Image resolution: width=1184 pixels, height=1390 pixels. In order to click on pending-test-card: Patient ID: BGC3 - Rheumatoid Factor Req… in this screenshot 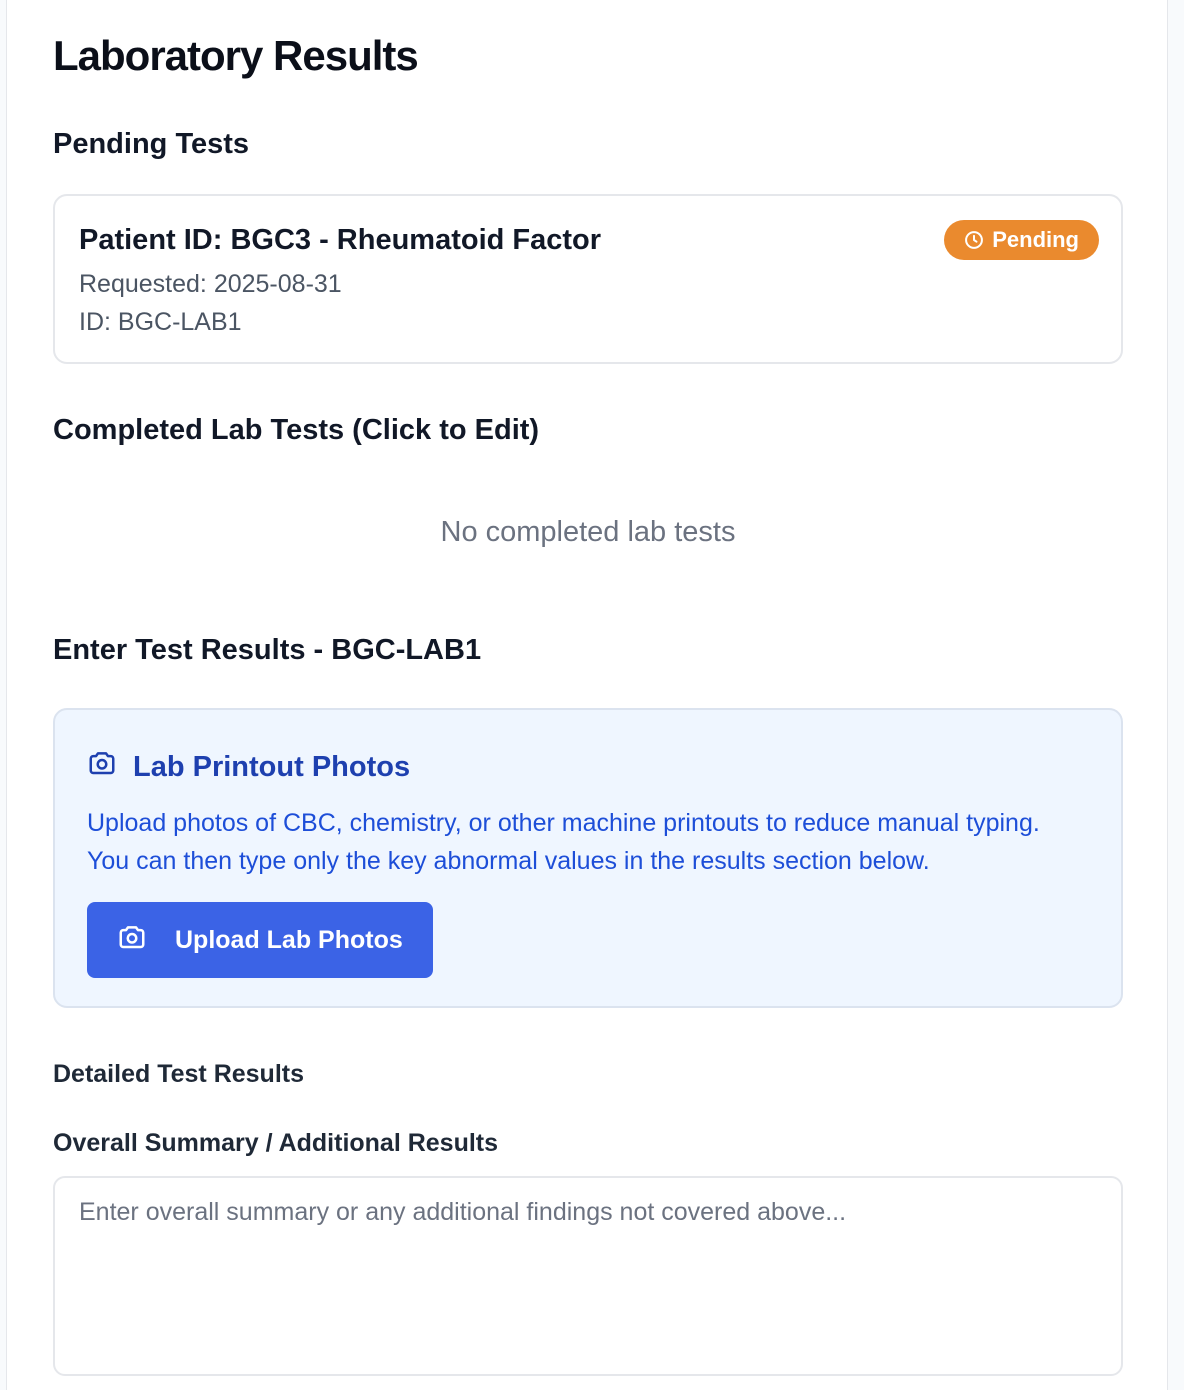, I will do `click(588, 279)`.